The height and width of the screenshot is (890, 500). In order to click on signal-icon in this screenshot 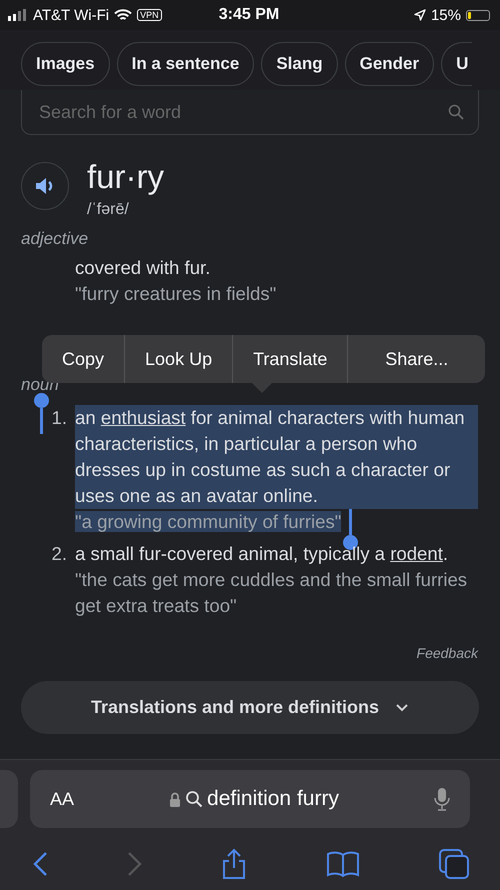, I will do `click(18, 15)`.